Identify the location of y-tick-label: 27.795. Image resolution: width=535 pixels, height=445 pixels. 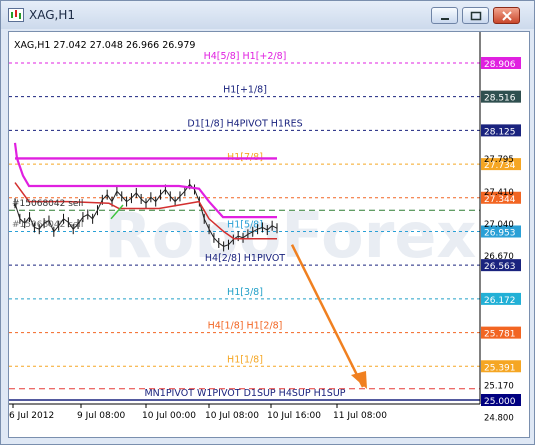
(499, 160).